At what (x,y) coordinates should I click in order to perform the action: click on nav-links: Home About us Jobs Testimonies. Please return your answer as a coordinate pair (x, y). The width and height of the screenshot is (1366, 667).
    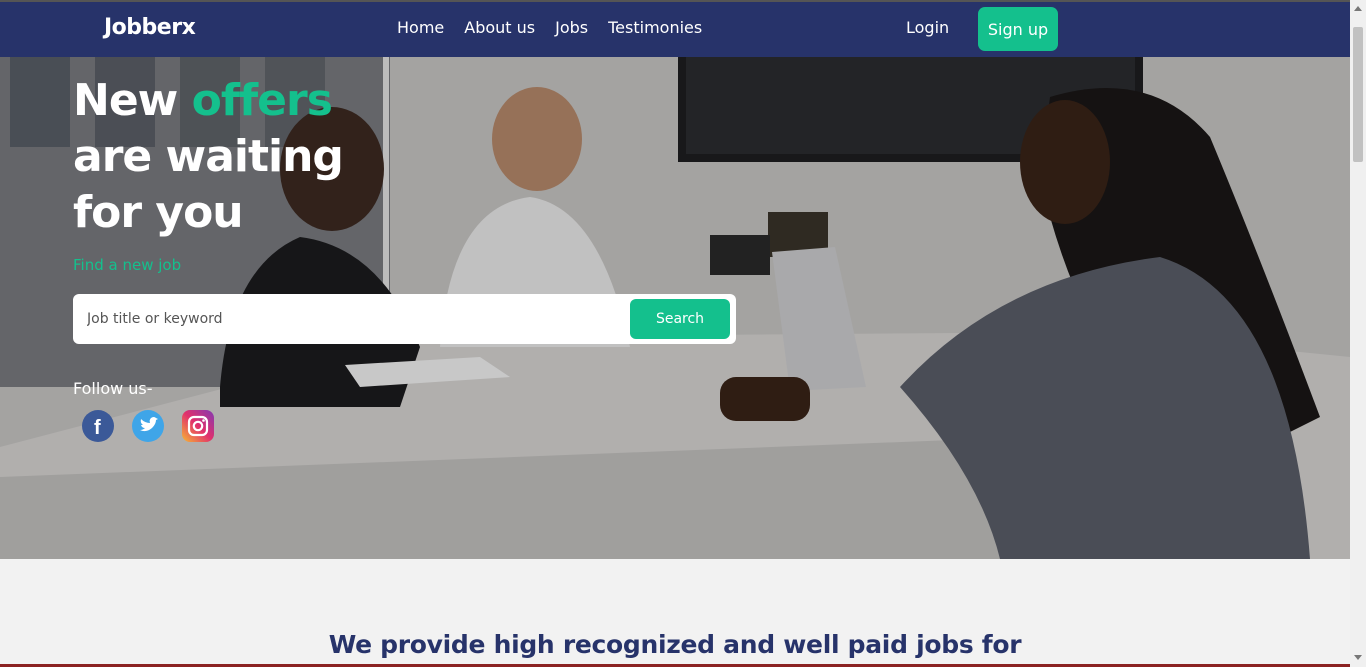
    Looking at the image, I should click on (559, 27).